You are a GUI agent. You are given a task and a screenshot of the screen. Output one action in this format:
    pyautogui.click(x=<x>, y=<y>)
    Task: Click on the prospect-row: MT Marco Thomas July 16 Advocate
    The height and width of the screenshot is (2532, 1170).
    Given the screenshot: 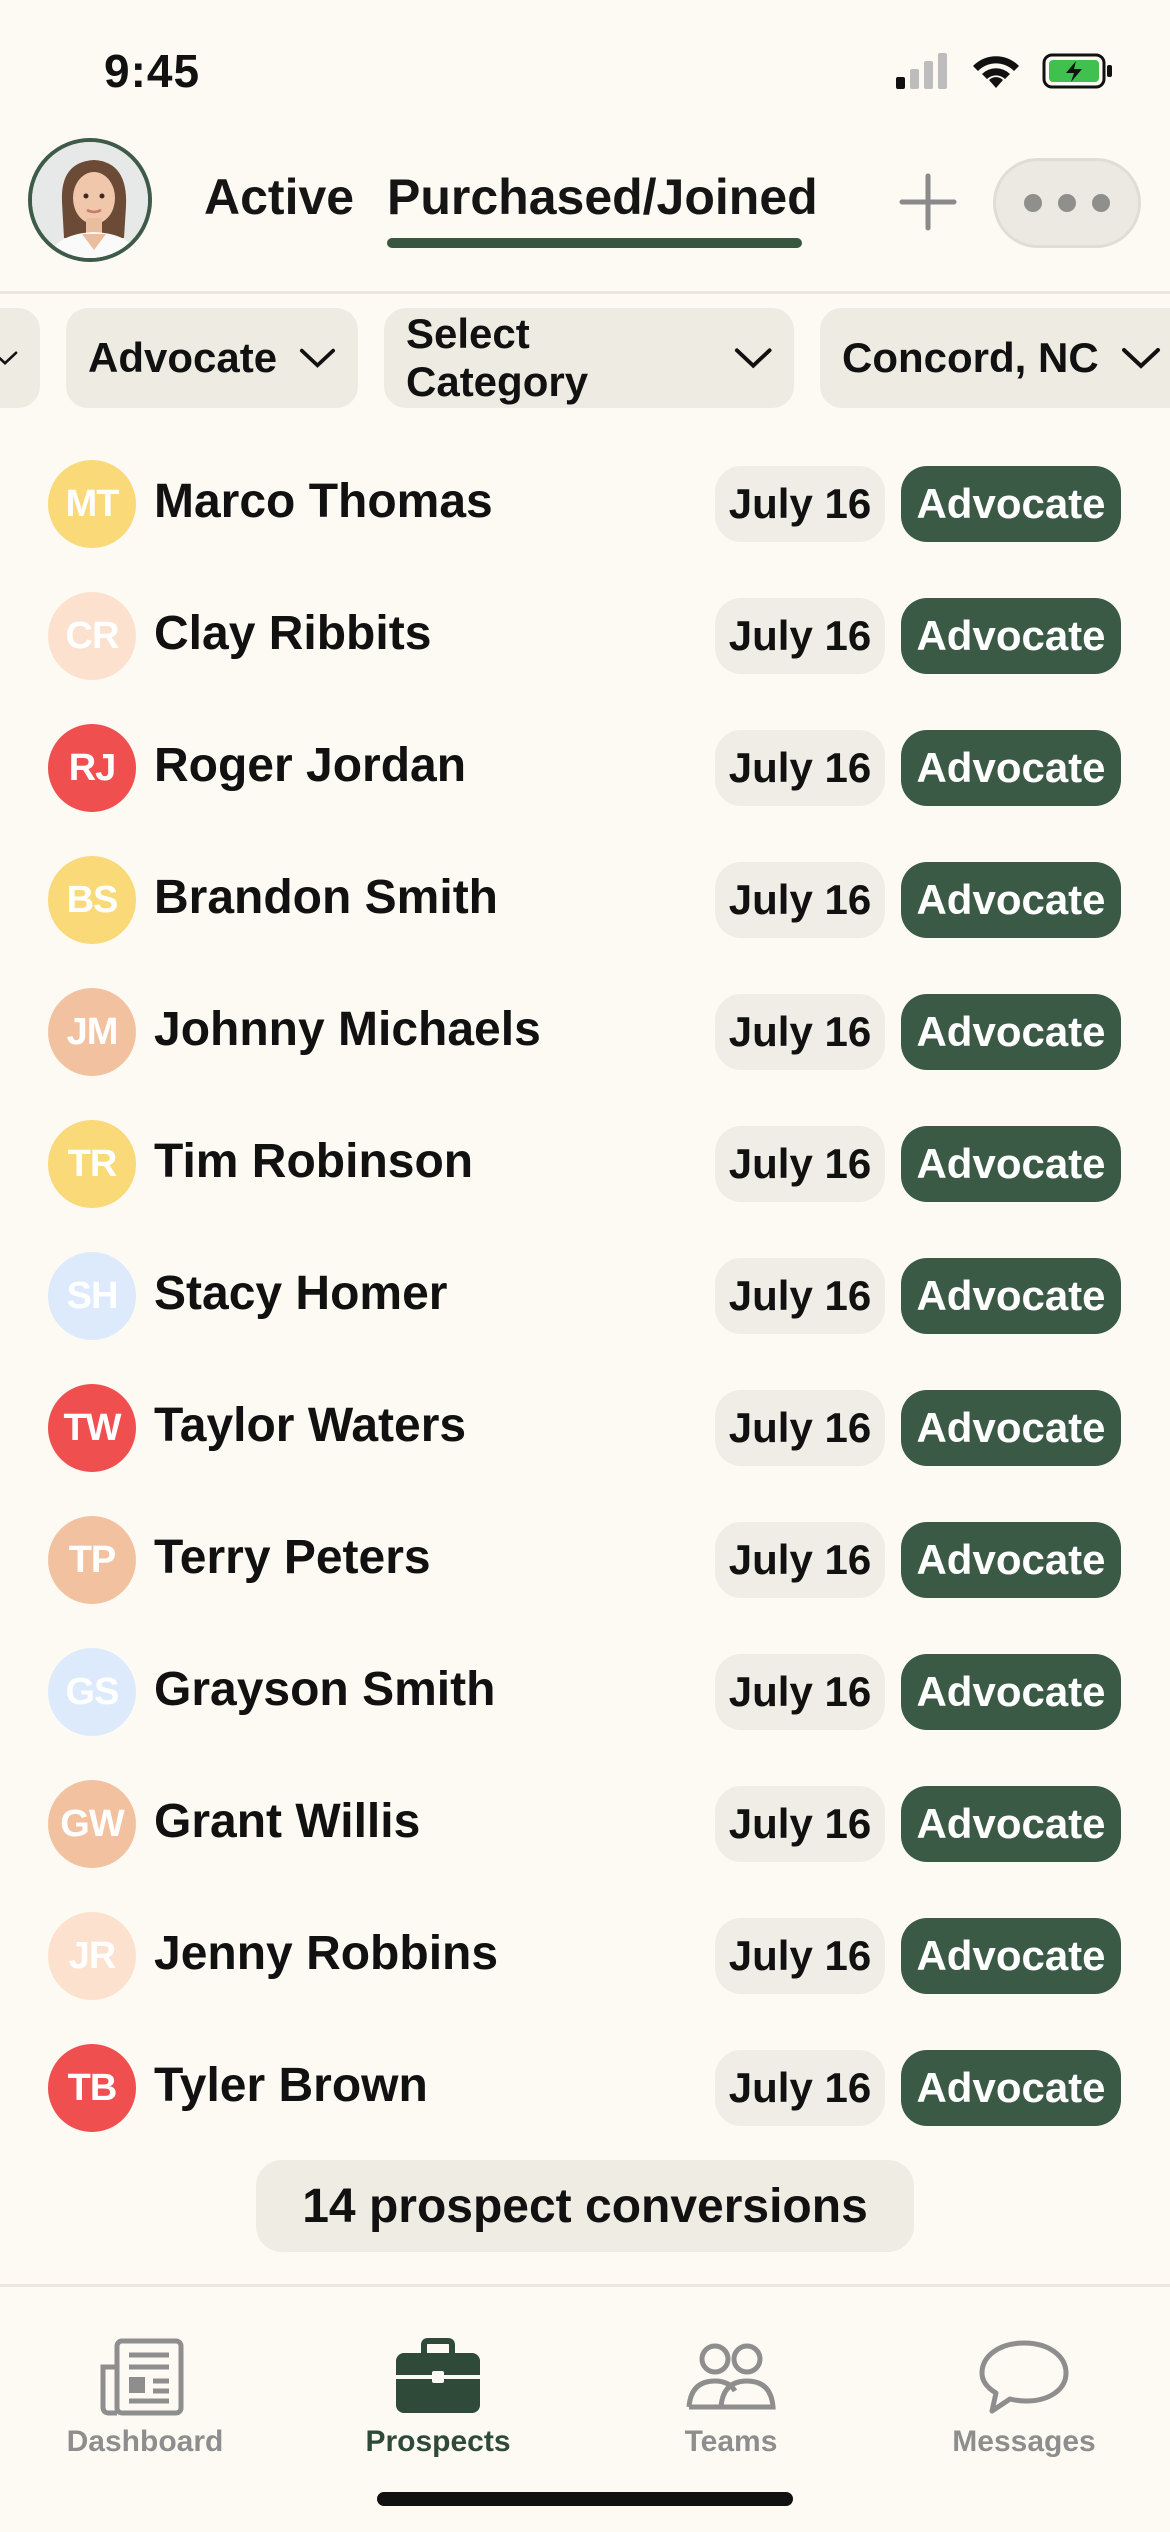 What is the action you would take?
    pyautogui.click(x=585, y=504)
    